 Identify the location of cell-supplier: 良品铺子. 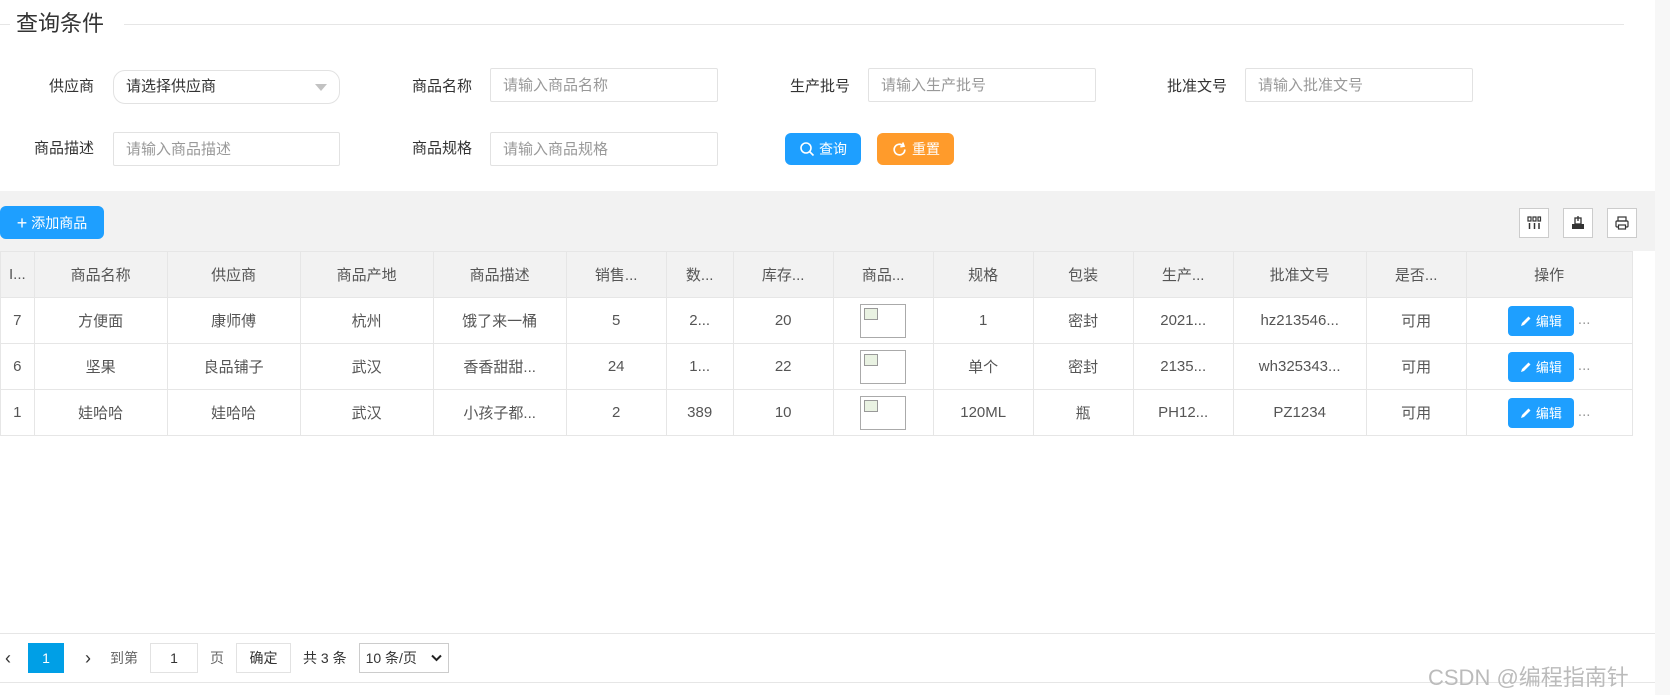
(233, 366).